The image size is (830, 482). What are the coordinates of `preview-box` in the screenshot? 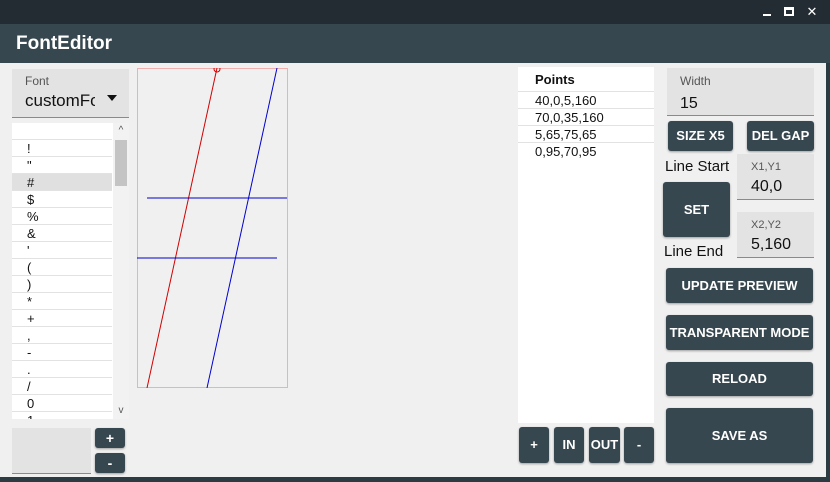 It's located at (51, 451).